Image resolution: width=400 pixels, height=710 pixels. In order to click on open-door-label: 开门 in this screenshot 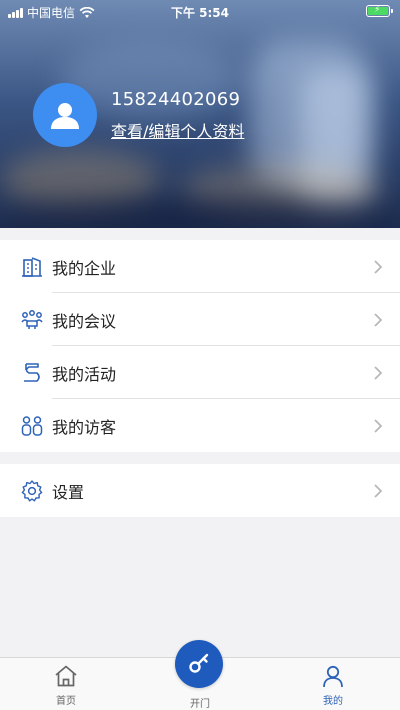, I will do `click(200, 704)`.